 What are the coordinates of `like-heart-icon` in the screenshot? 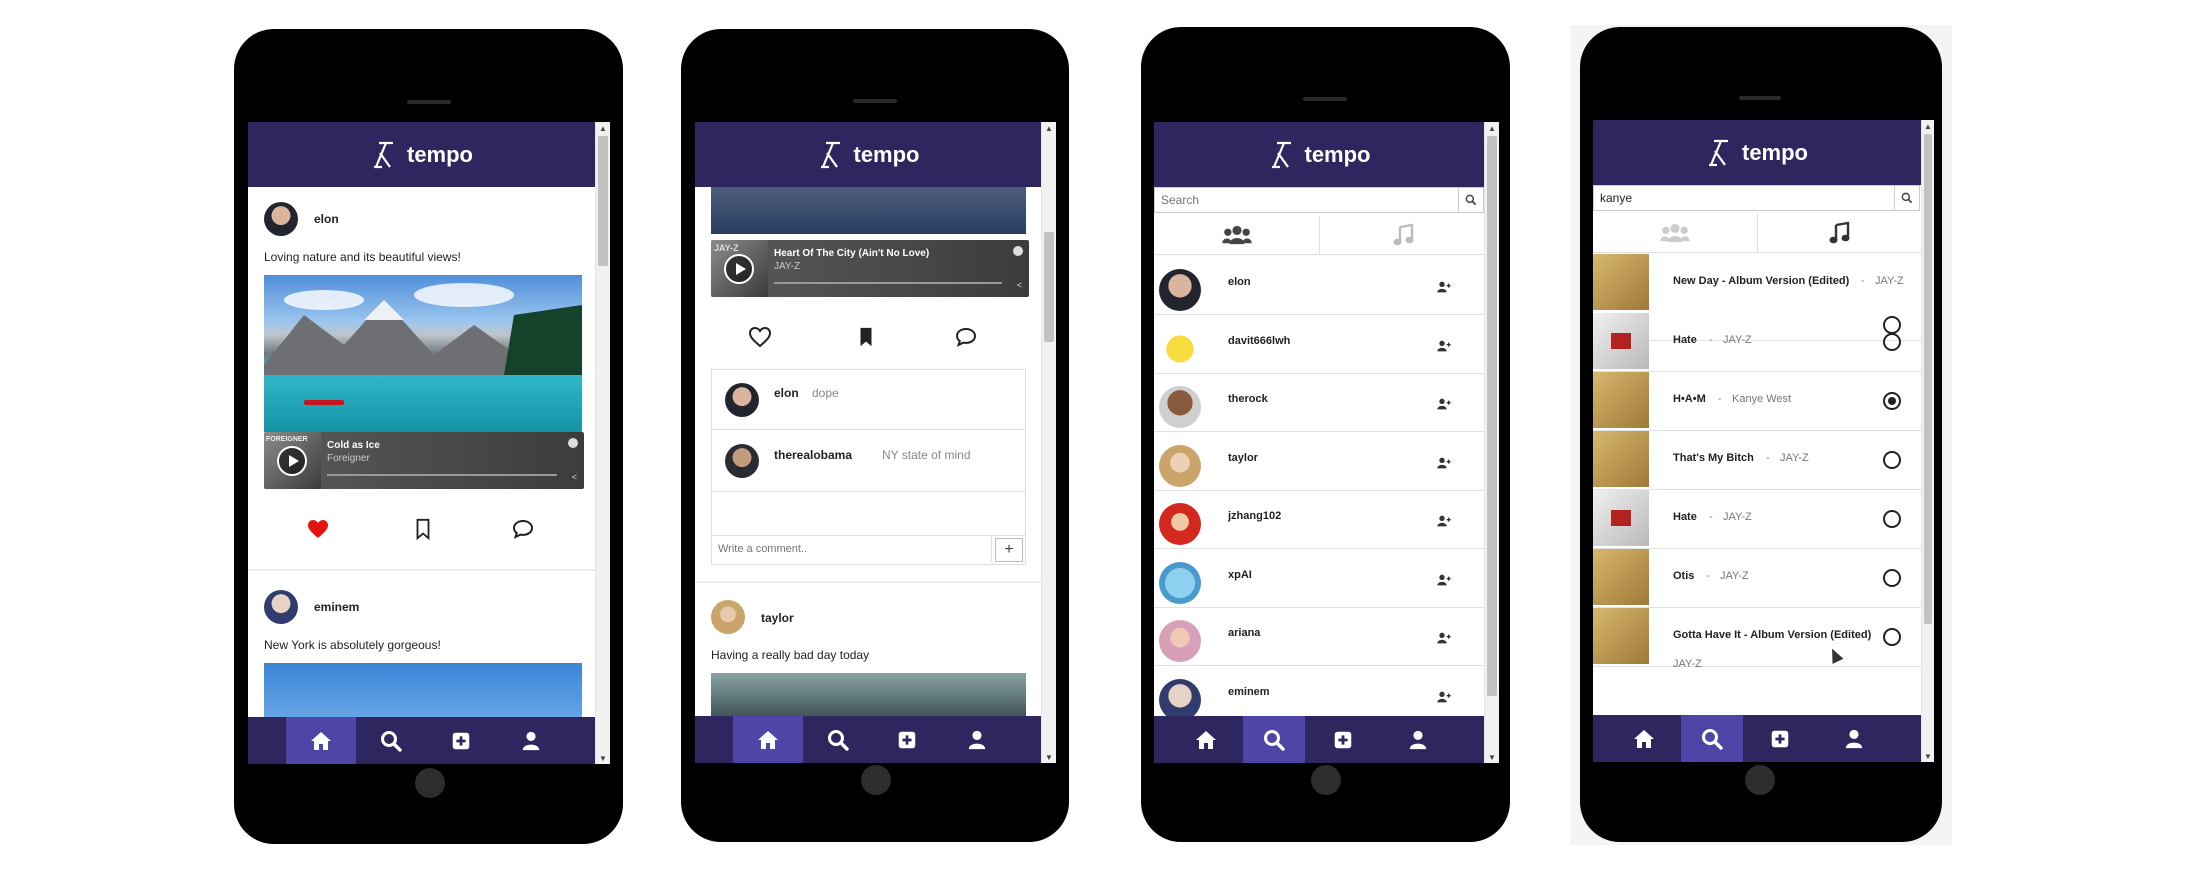 It's located at (760, 337).